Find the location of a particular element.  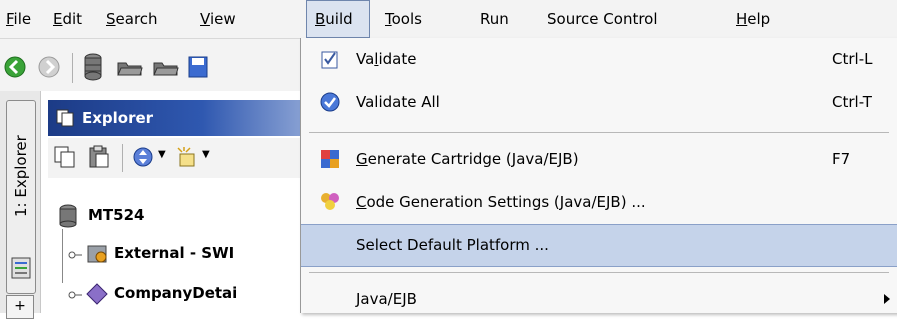

tab-explorer: 1: Explorer is located at coordinates (21, 197).